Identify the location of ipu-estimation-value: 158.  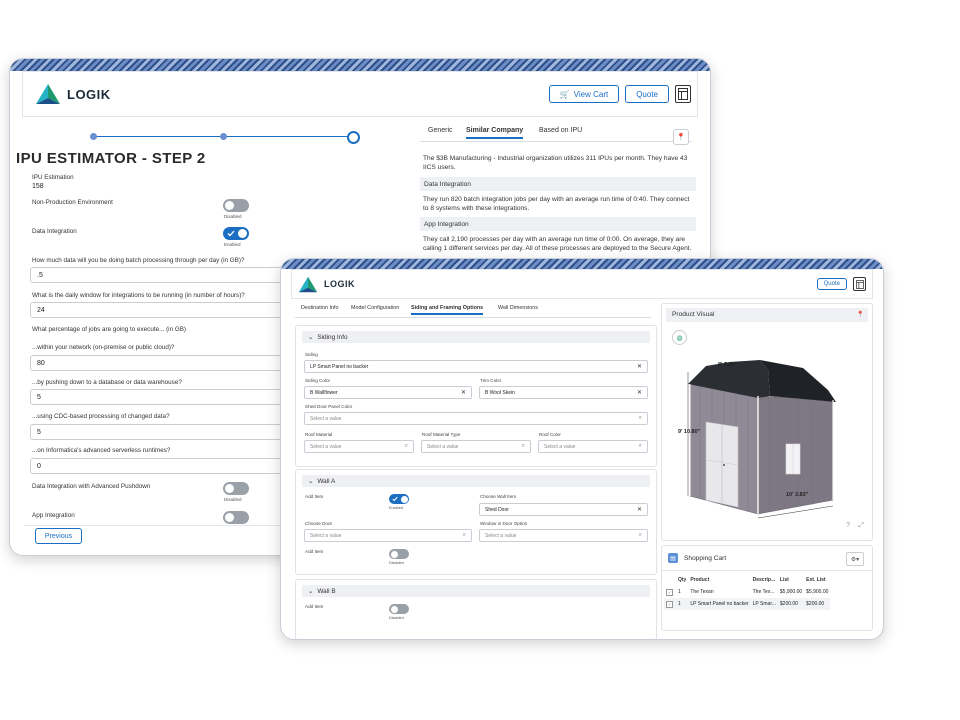
(38, 186).